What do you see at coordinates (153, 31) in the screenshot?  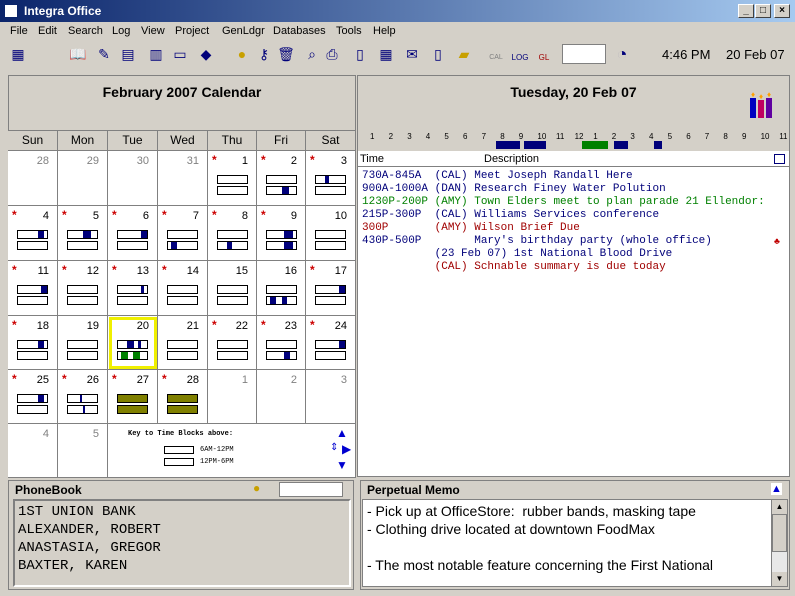 I see `menu-view: View` at bounding box center [153, 31].